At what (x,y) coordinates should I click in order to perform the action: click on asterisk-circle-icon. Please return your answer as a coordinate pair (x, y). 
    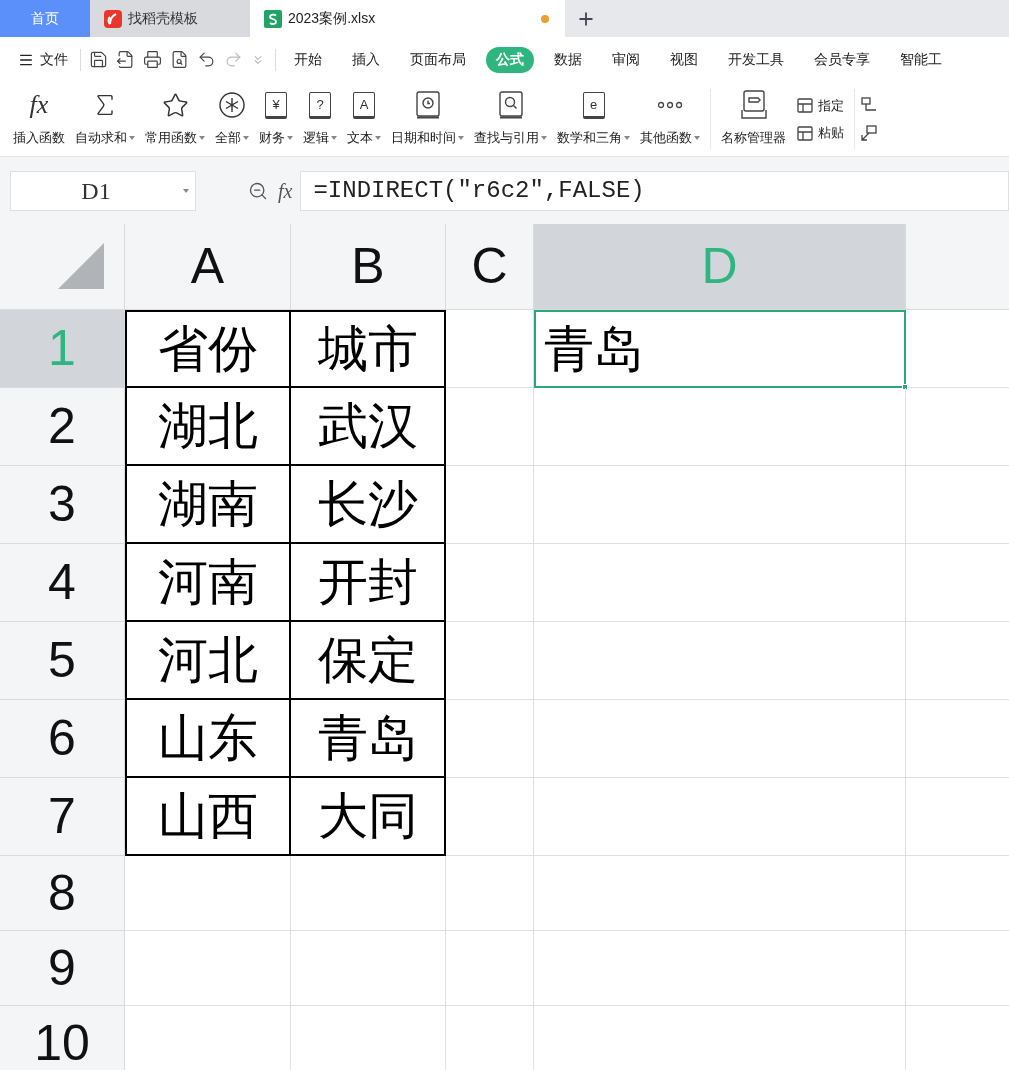
    Looking at the image, I should click on (232, 105).